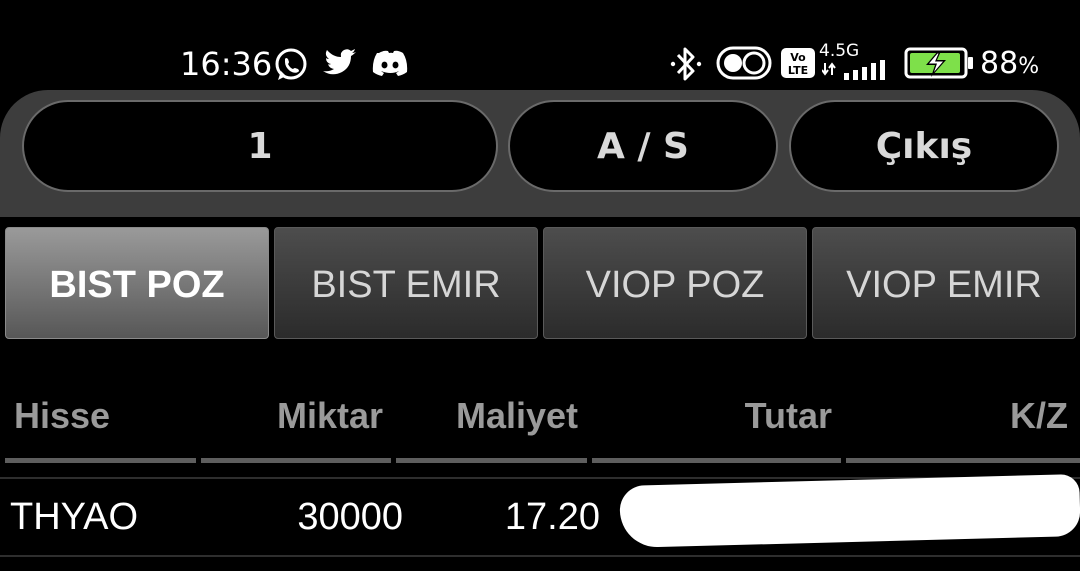 This screenshot has width=1080, height=571. What do you see at coordinates (137, 283) in the screenshot?
I see `tab-bist-poz: BIST POZ` at bounding box center [137, 283].